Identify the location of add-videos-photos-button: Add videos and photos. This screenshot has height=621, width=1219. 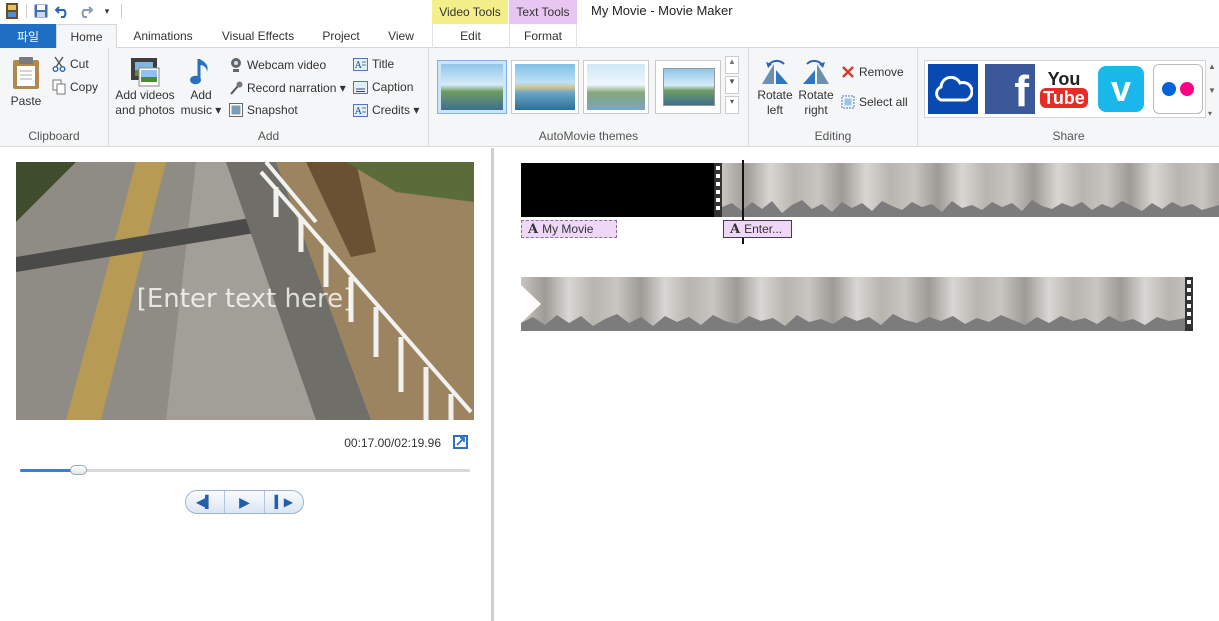
(145, 87).